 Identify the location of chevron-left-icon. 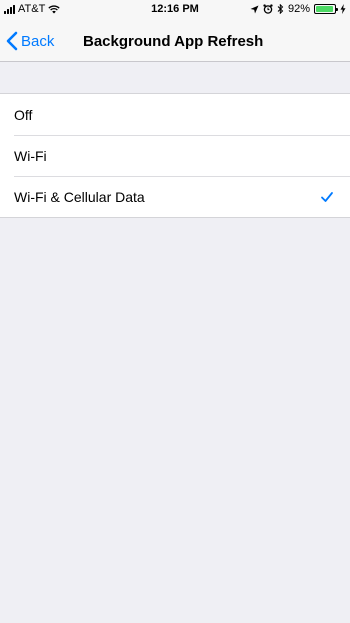
(12, 41).